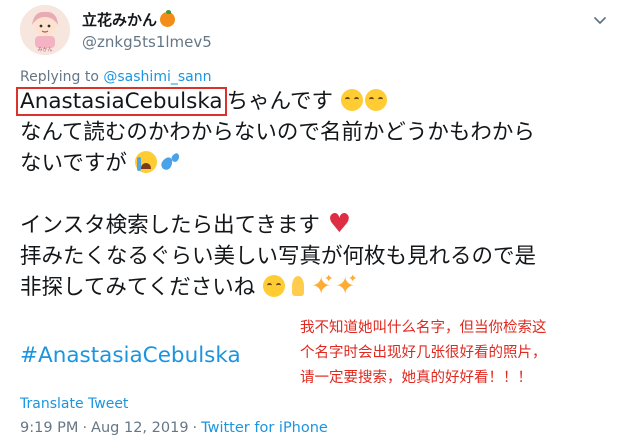 The height and width of the screenshot is (448, 640). Describe the element at coordinates (147, 42) in the screenshot. I see `author-handle: @znkg5ts1lmev5` at that location.